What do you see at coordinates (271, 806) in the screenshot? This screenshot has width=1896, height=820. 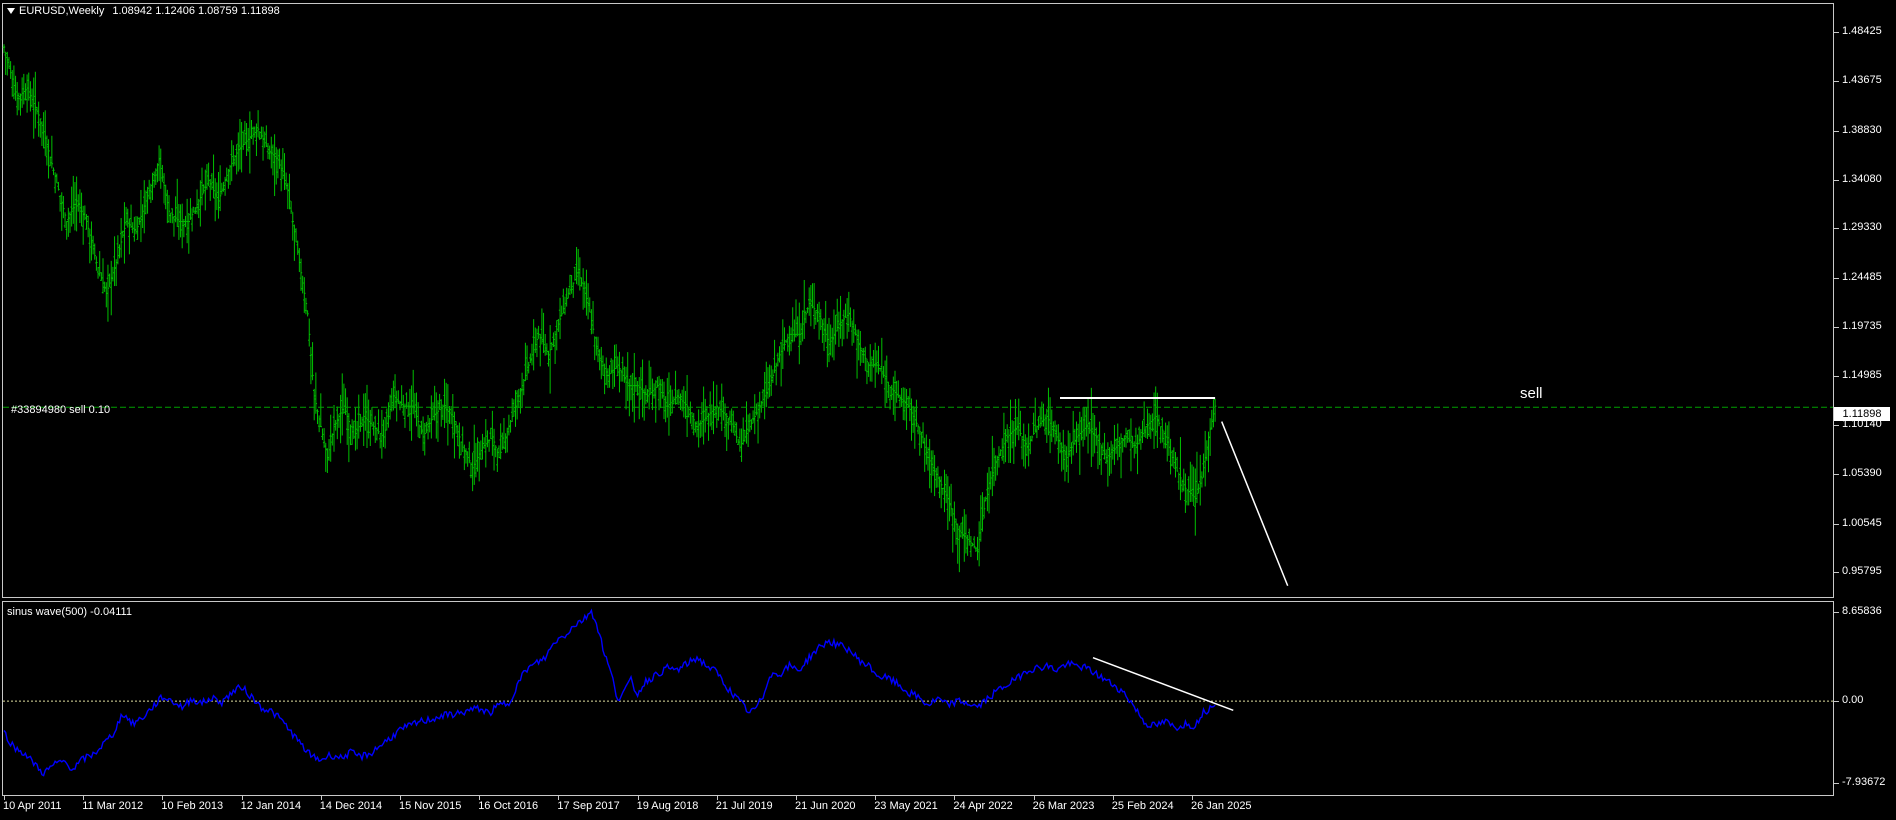 I see `time-tick-label: 12 Jan 2014` at bounding box center [271, 806].